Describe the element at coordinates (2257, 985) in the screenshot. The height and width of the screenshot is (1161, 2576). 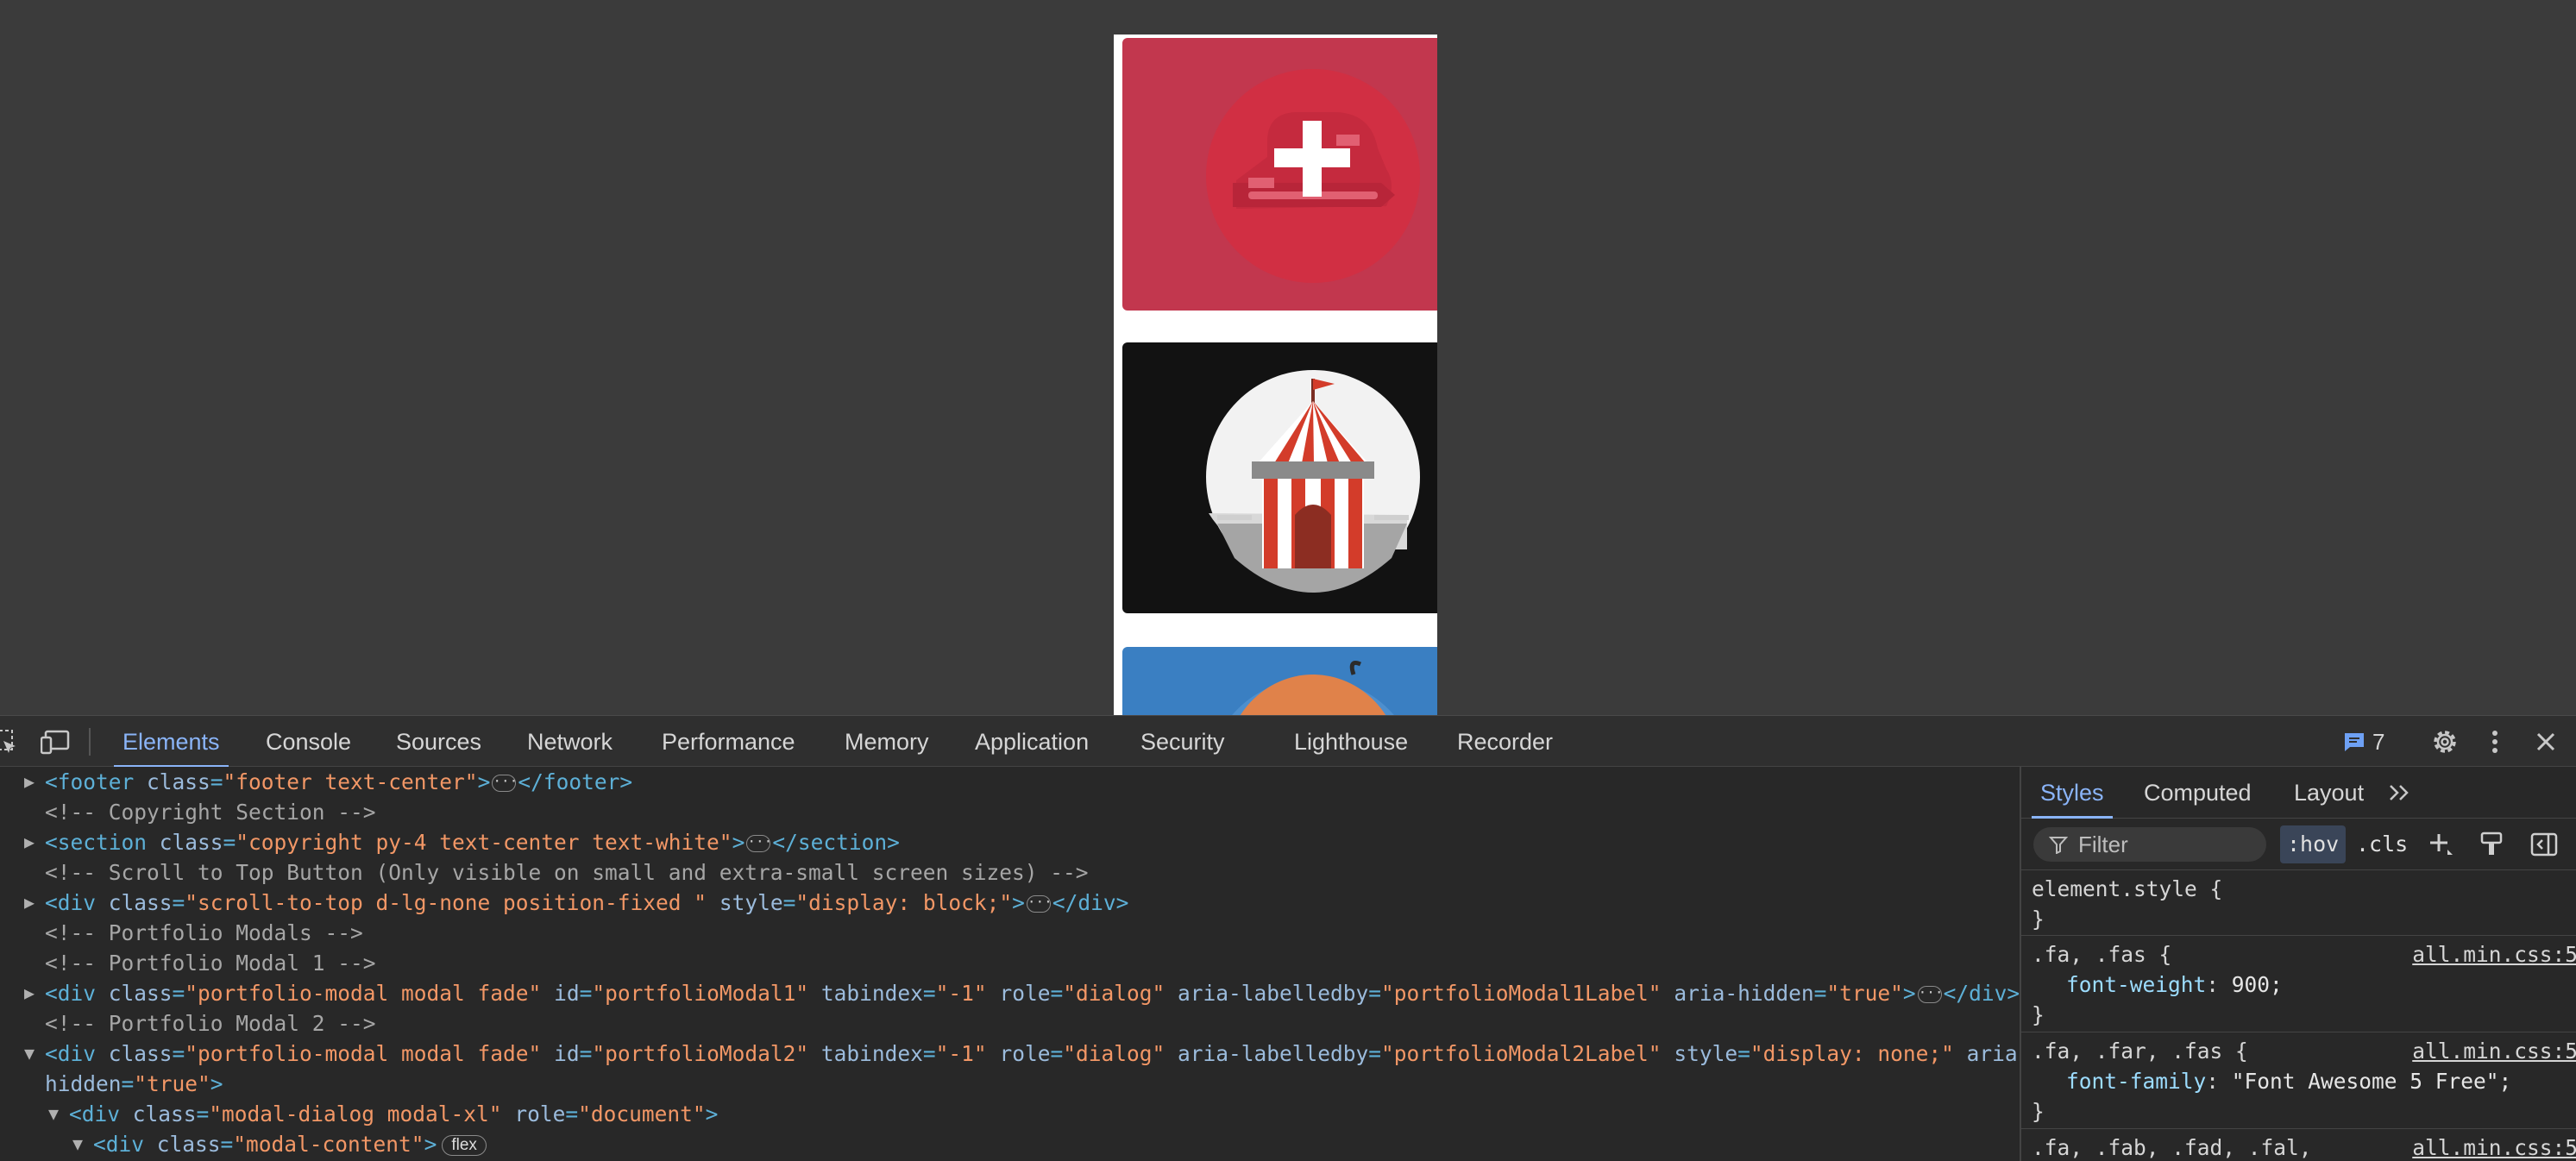
I see `css-property-value: 900;` at that location.